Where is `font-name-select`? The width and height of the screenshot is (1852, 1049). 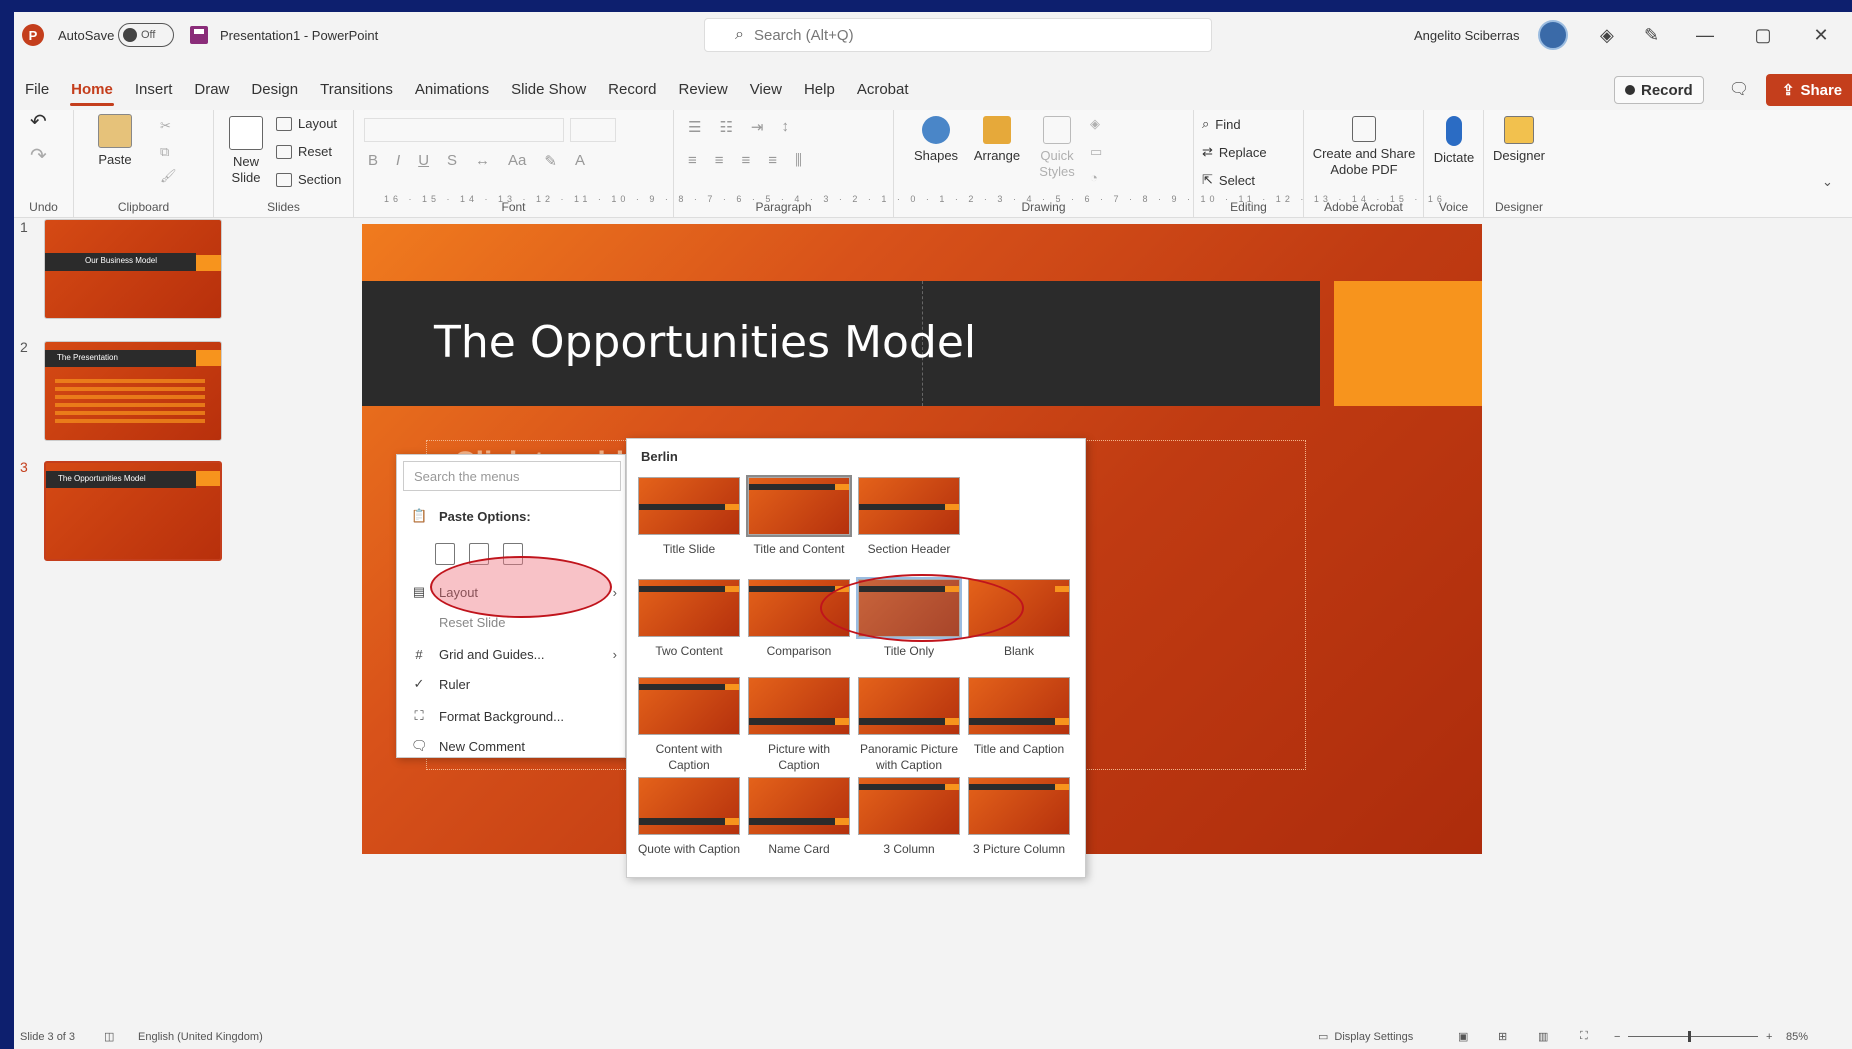
font-name-select is located at coordinates (464, 130).